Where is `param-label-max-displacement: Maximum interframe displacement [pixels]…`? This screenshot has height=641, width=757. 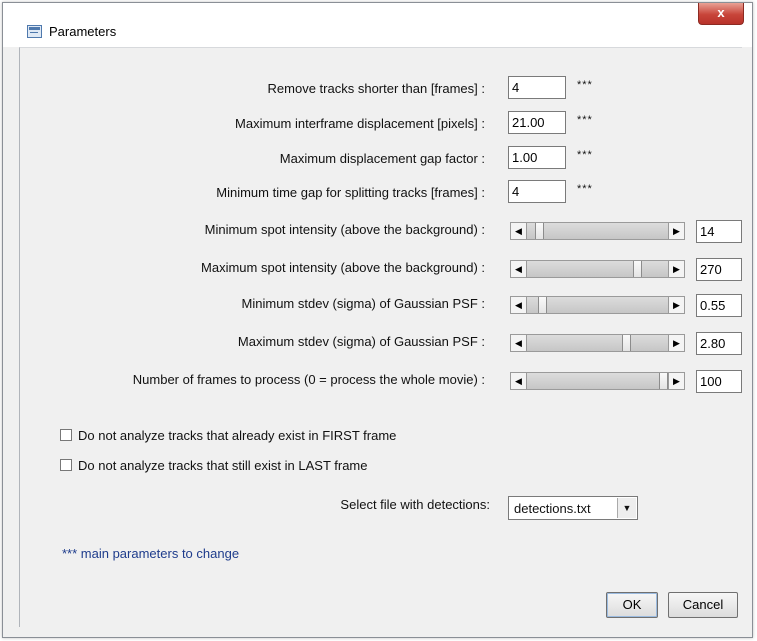 param-label-max-displacement: Maximum interframe displacement [pixels]… is located at coordinates (360, 123).